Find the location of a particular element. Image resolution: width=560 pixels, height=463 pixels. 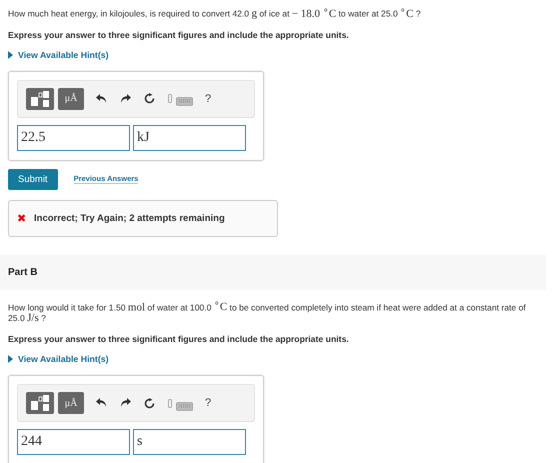

units-field: s is located at coordinates (189, 442).